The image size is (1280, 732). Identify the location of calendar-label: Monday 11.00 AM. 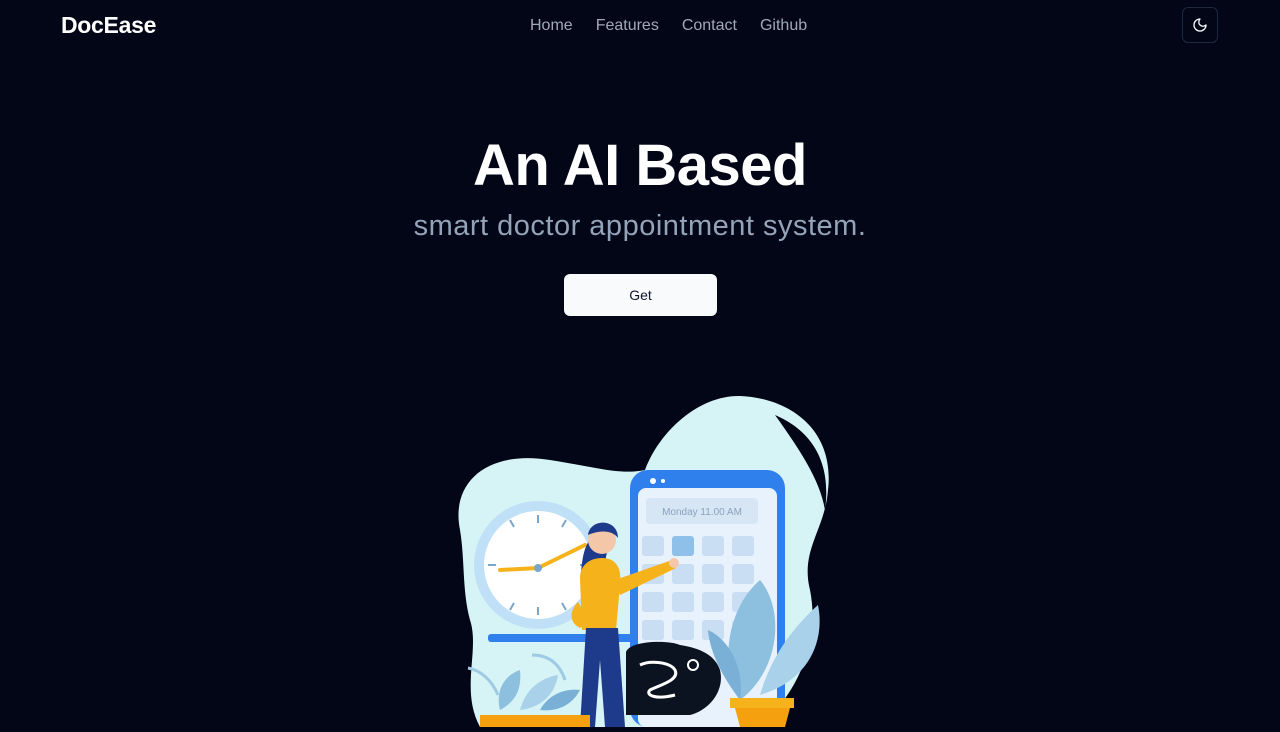
(702, 512).